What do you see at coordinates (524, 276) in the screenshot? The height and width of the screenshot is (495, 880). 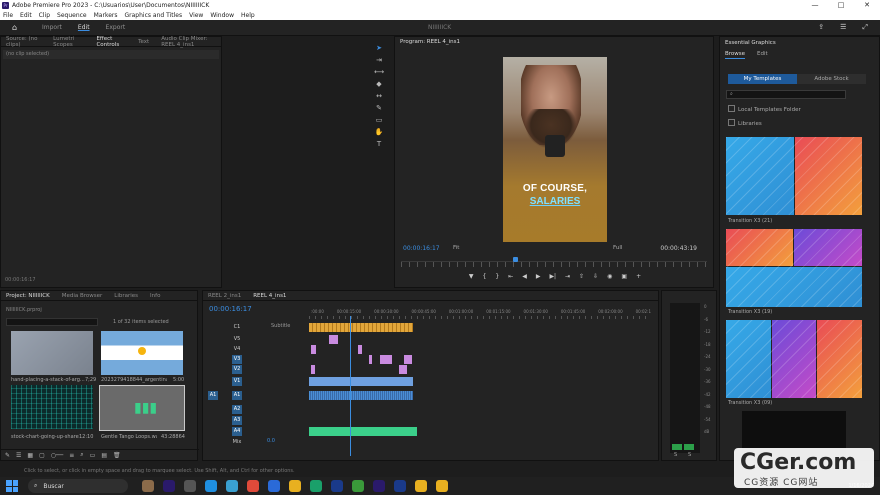 I see `step-back-icon: ◀` at bounding box center [524, 276].